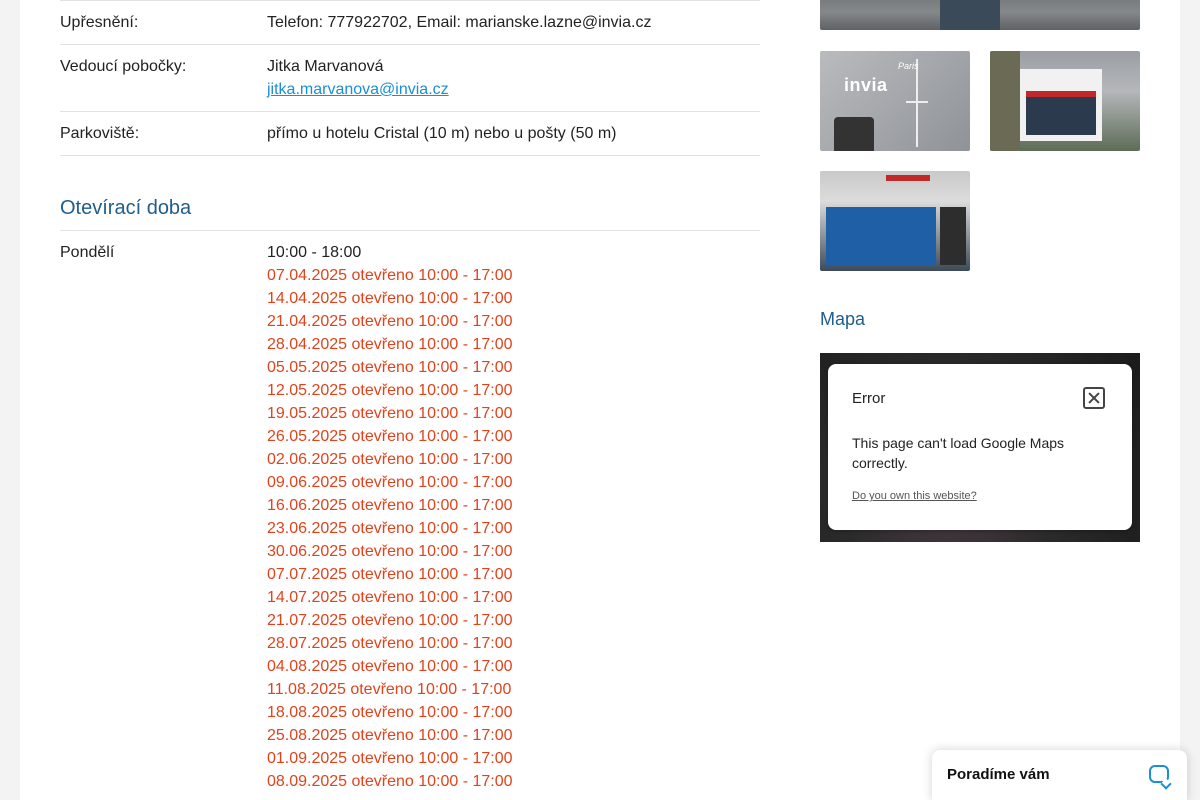 This screenshot has width=1200, height=800. What do you see at coordinates (869, 398) in the screenshot?
I see `error-title: Error` at bounding box center [869, 398].